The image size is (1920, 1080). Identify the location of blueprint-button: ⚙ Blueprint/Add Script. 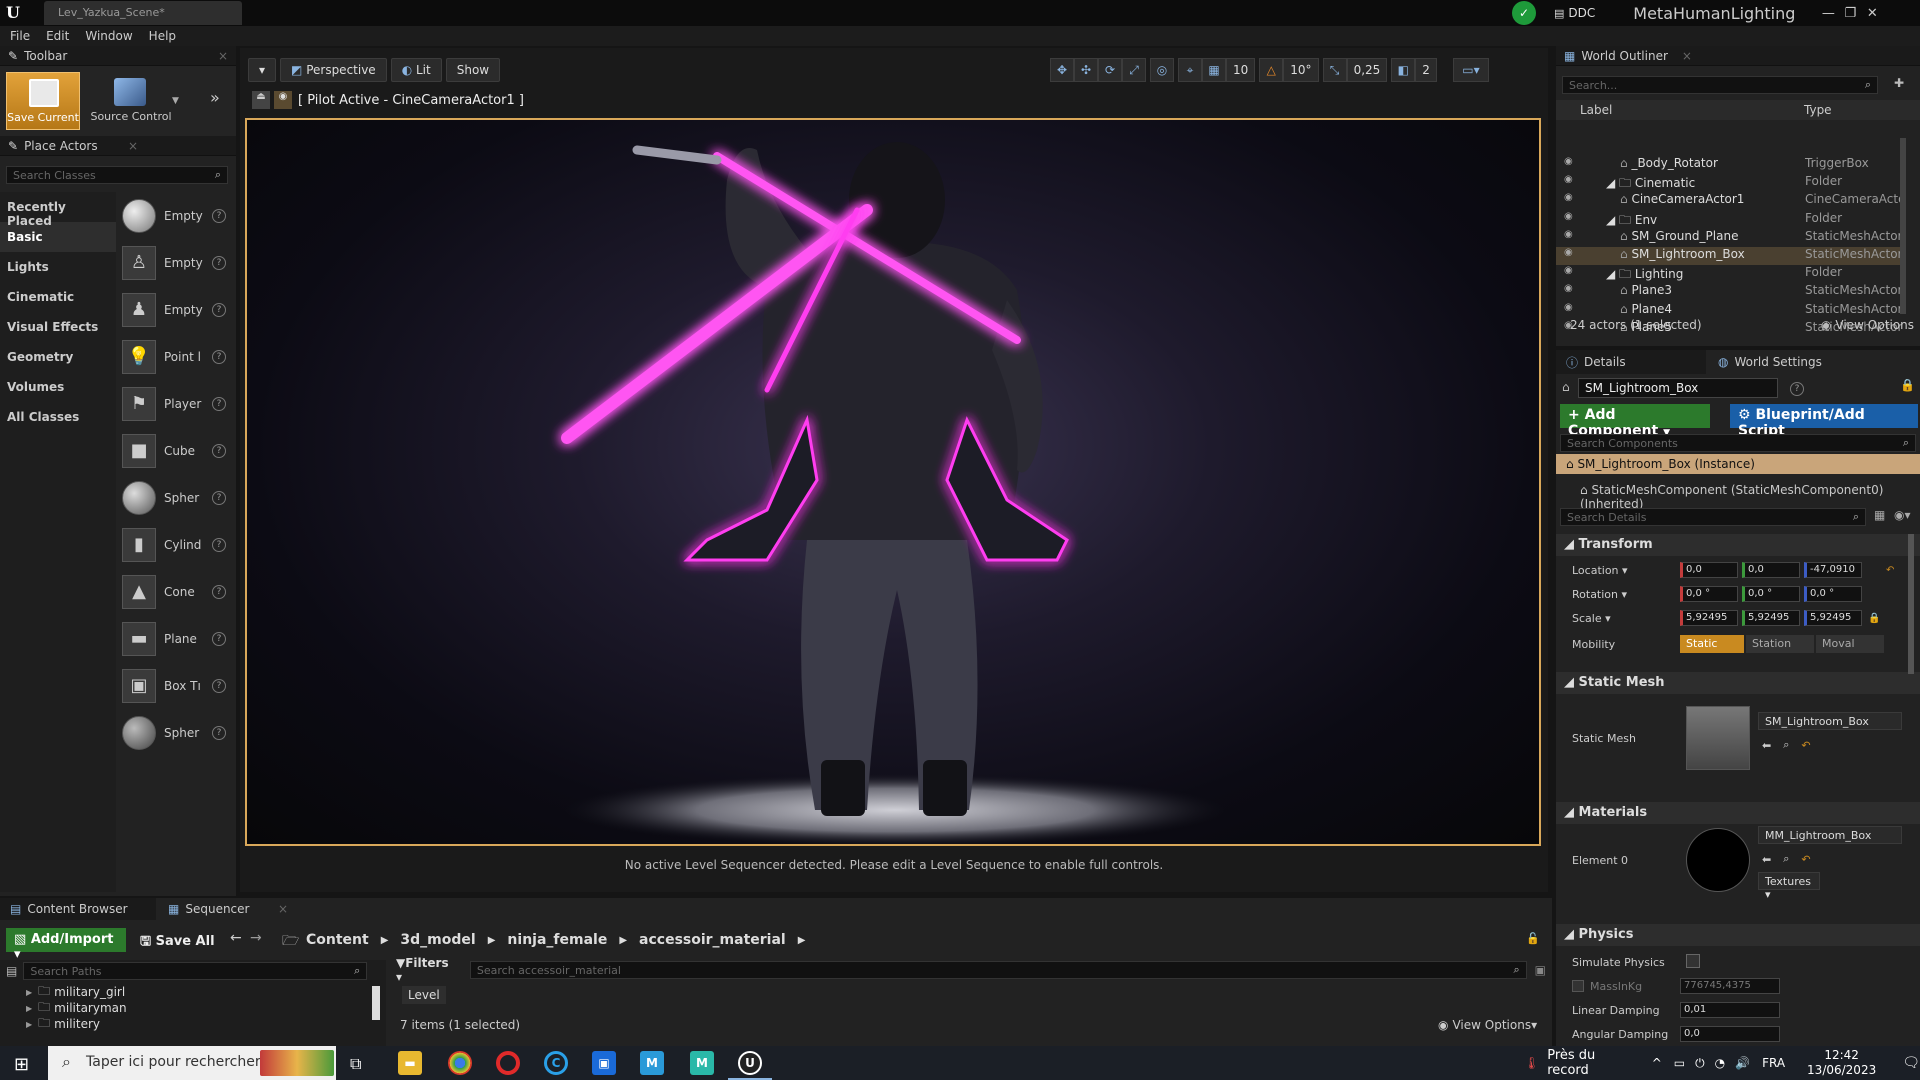
(1824, 421).